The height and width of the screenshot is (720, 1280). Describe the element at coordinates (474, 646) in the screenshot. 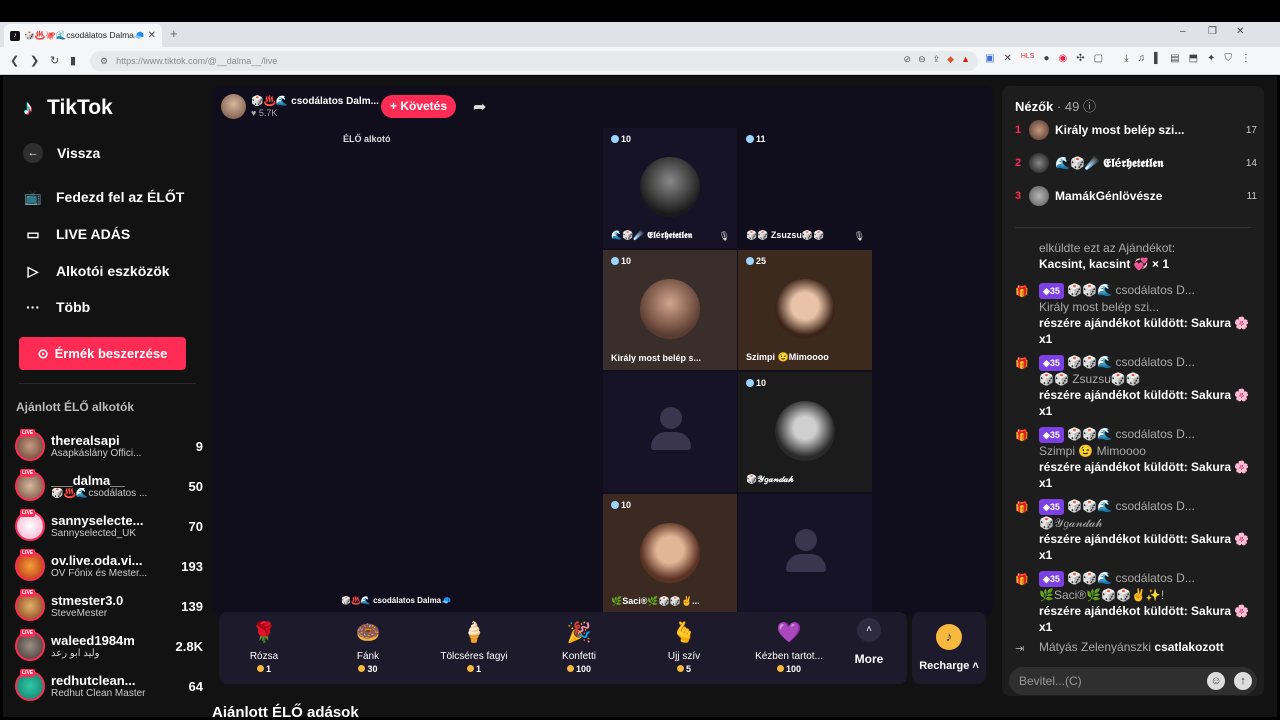

I see `gift-ice-cream: 🍦 Tölcséres fagyi 1` at that location.